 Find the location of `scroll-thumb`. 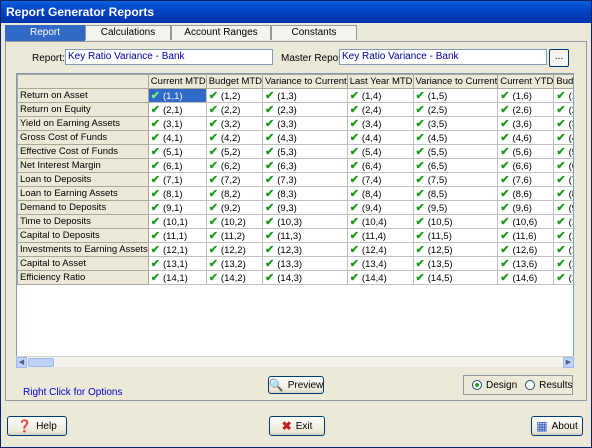

scroll-thumb is located at coordinates (41, 362).